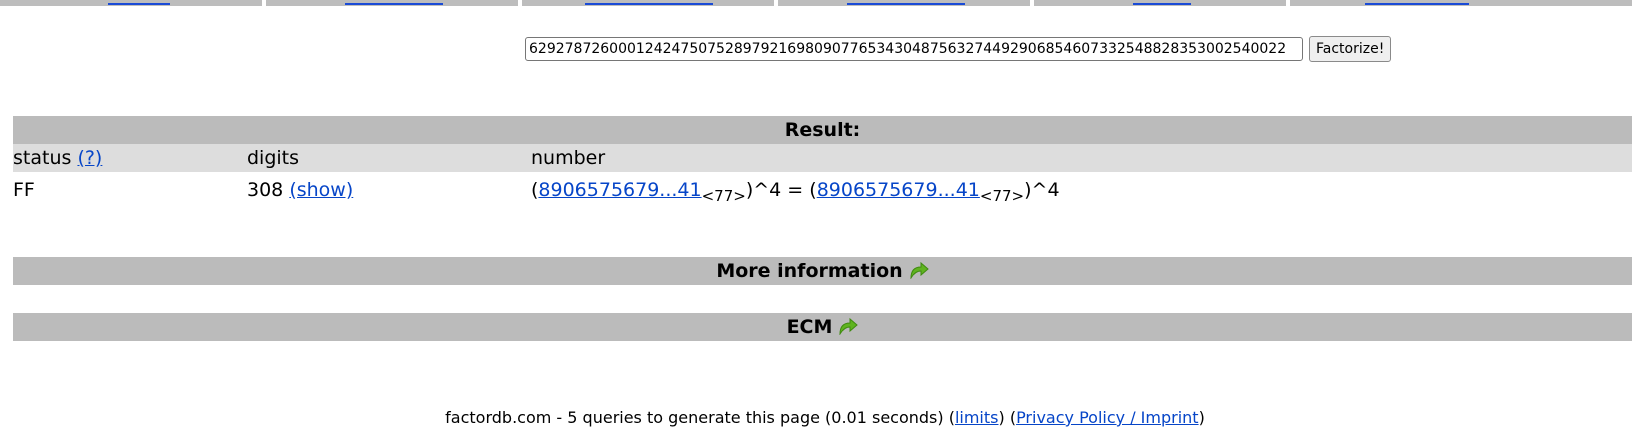  Describe the element at coordinates (809, 327) in the screenshot. I see `ecm-label: ECM` at that location.